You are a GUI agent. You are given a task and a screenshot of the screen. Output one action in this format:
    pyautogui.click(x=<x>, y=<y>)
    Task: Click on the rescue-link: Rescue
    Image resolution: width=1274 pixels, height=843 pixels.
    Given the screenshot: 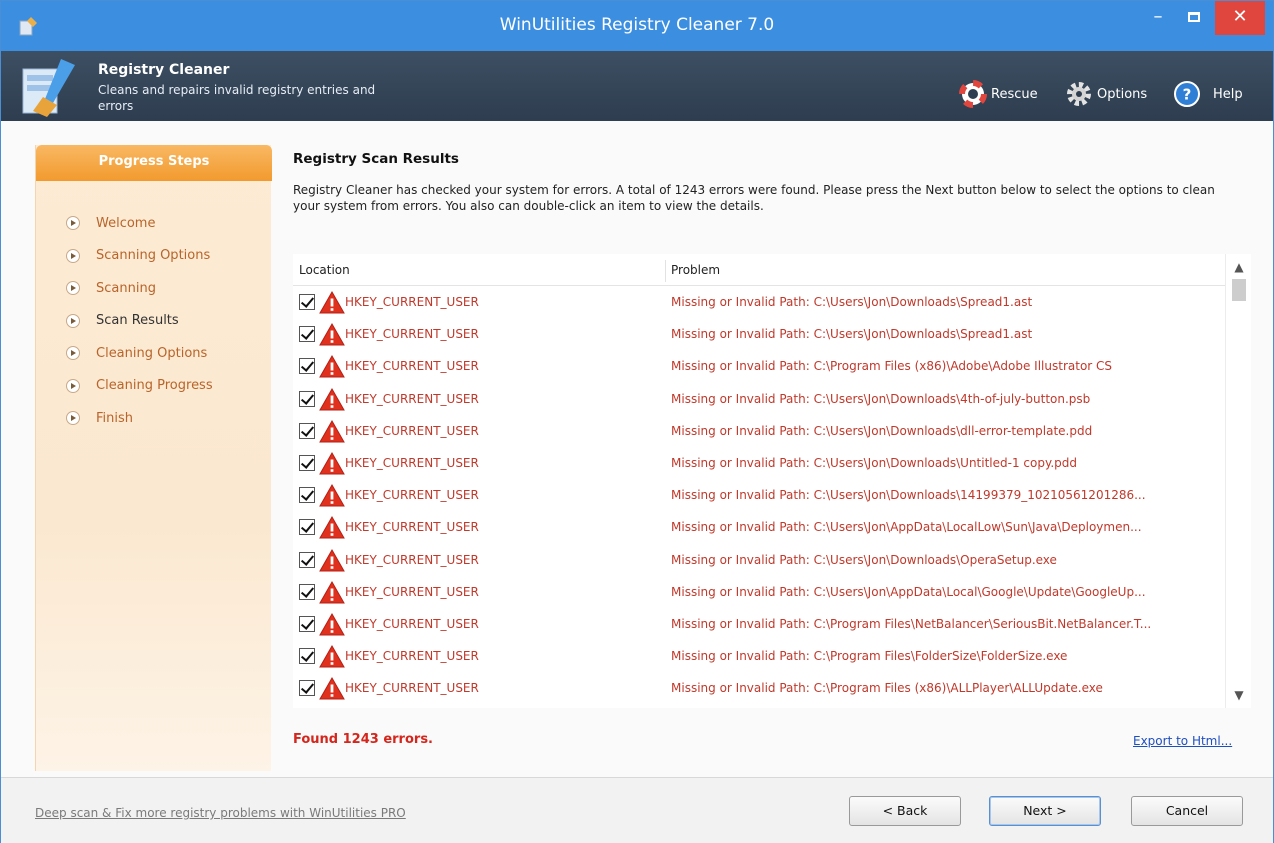 What is the action you would take?
    pyautogui.click(x=998, y=94)
    